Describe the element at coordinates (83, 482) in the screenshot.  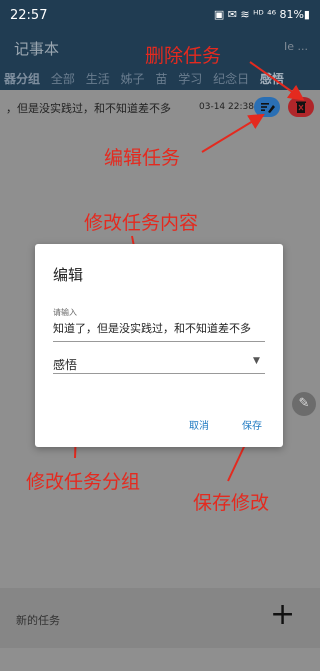
I see `annotation-modify-group: 修改任务分组` at that location.